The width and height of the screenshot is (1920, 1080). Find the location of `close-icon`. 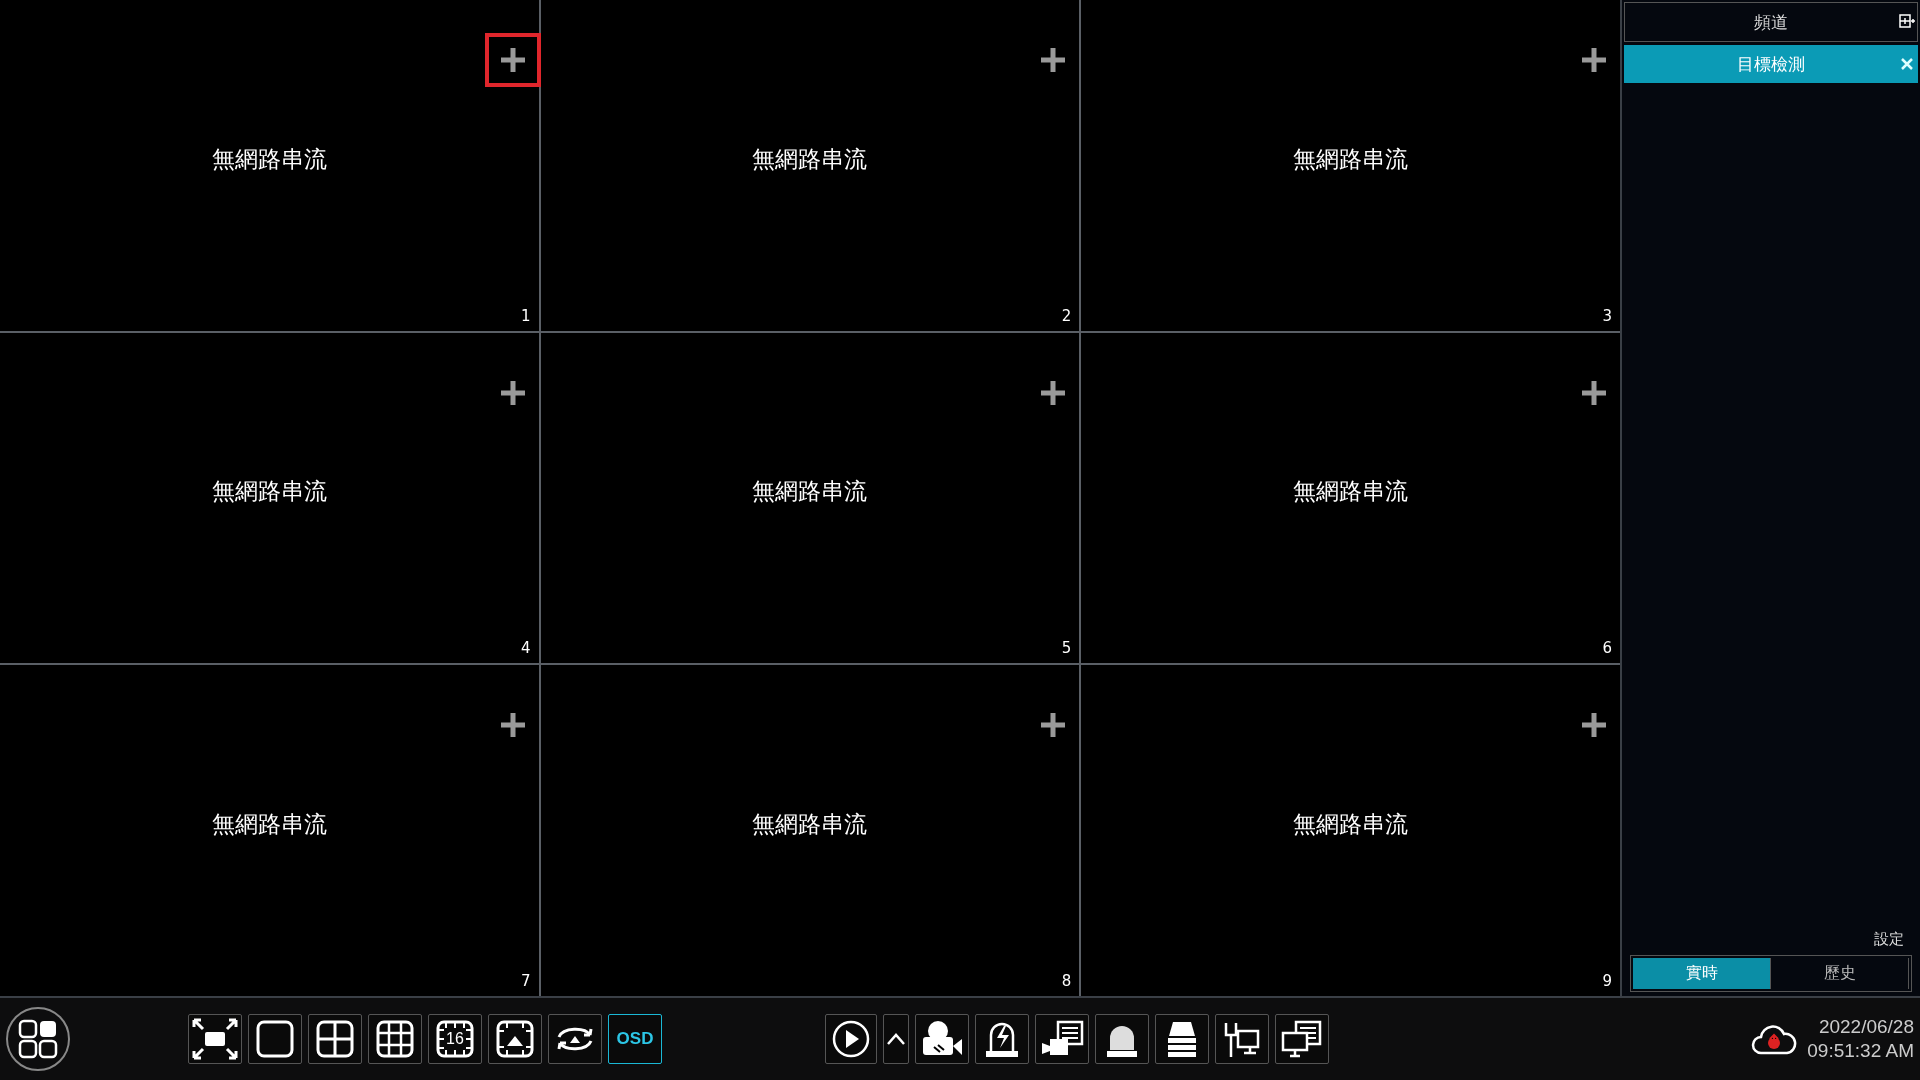

close-icon is located at coordinates (1907, 64).